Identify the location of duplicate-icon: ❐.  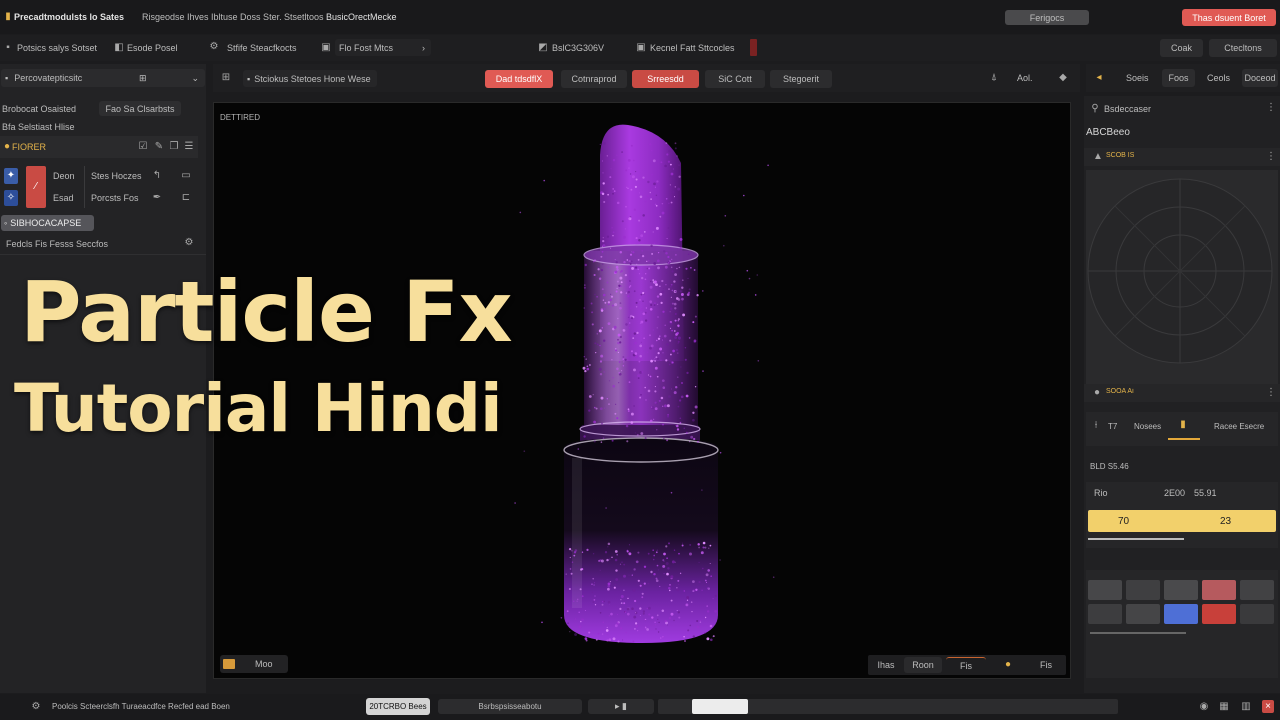
(174, 147).